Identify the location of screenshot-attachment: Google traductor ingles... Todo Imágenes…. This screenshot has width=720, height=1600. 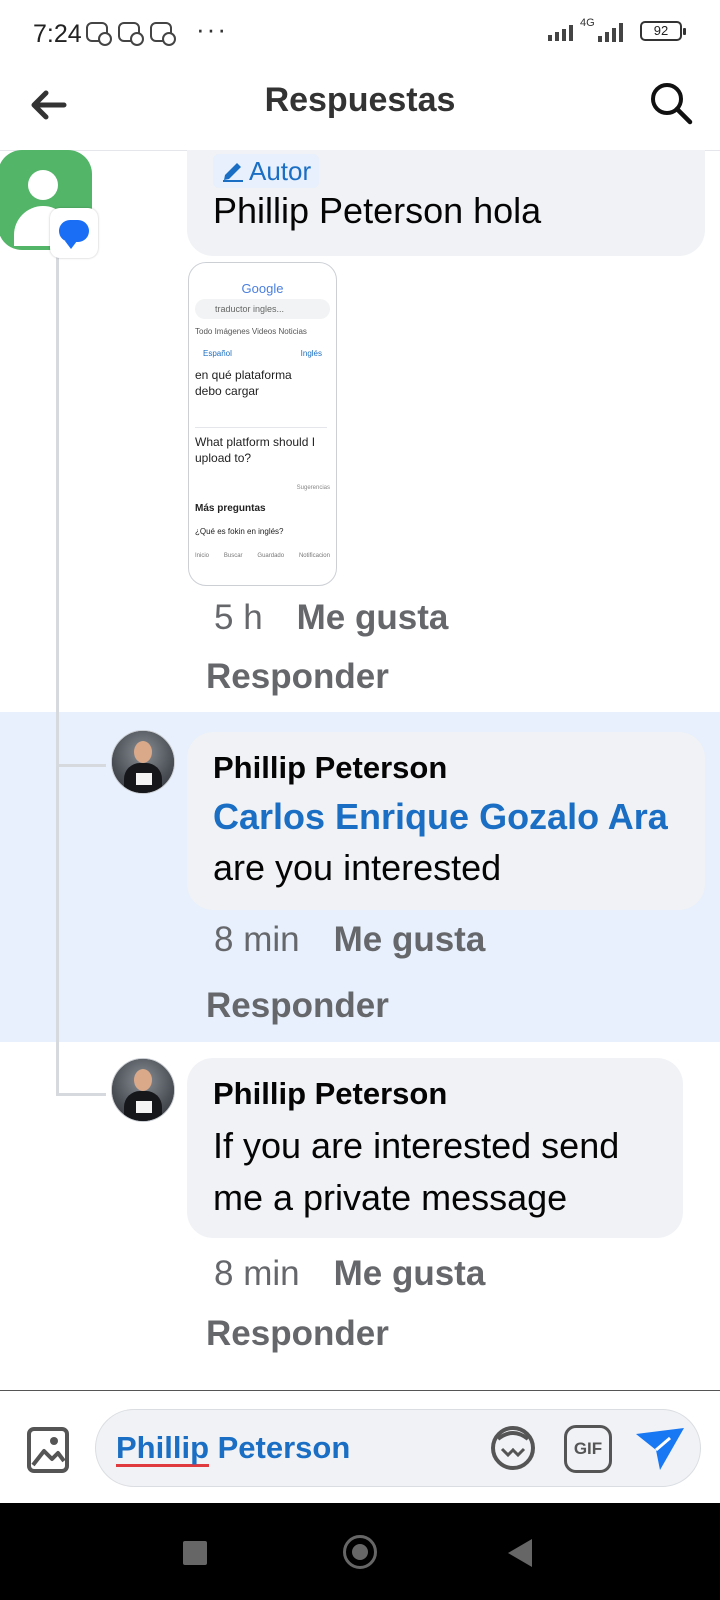
(262, 424).